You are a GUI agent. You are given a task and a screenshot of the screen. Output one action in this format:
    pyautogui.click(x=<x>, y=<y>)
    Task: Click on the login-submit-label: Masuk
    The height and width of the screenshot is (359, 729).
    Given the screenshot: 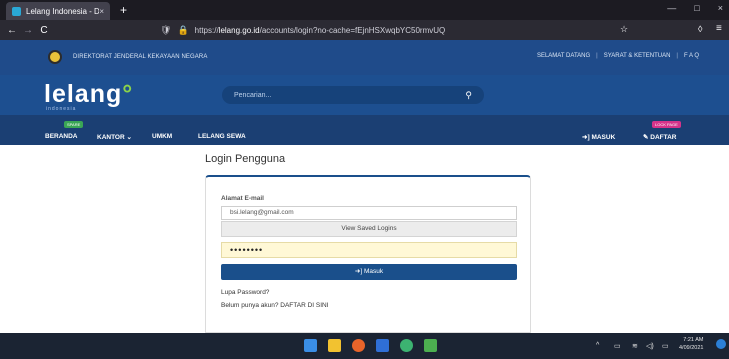 What is the action you would take?
    pyautogui.click(x=373, y=271)
    